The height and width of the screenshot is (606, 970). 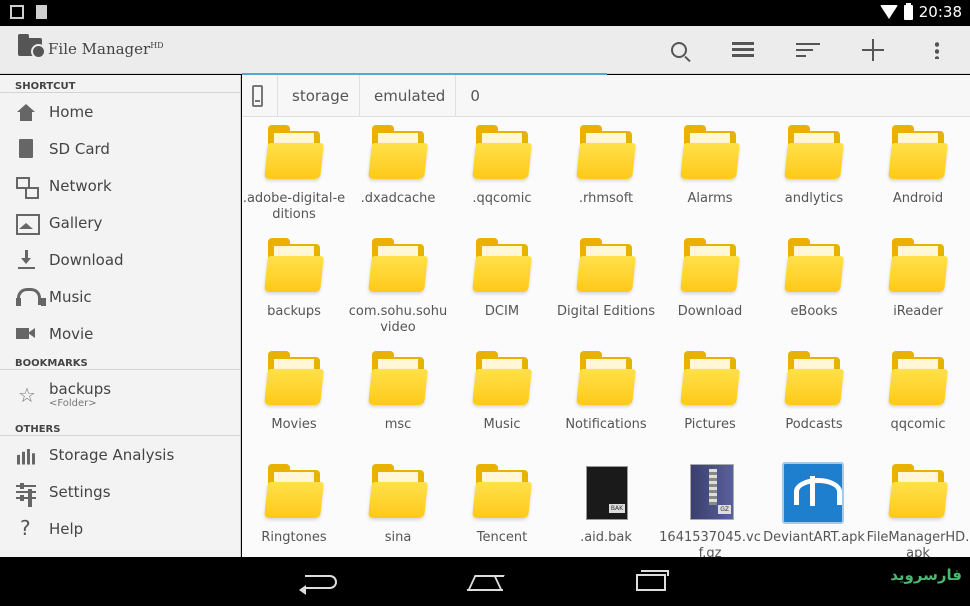 I want to click on sidebar-item-help: Help, so click(x=120, y=528).